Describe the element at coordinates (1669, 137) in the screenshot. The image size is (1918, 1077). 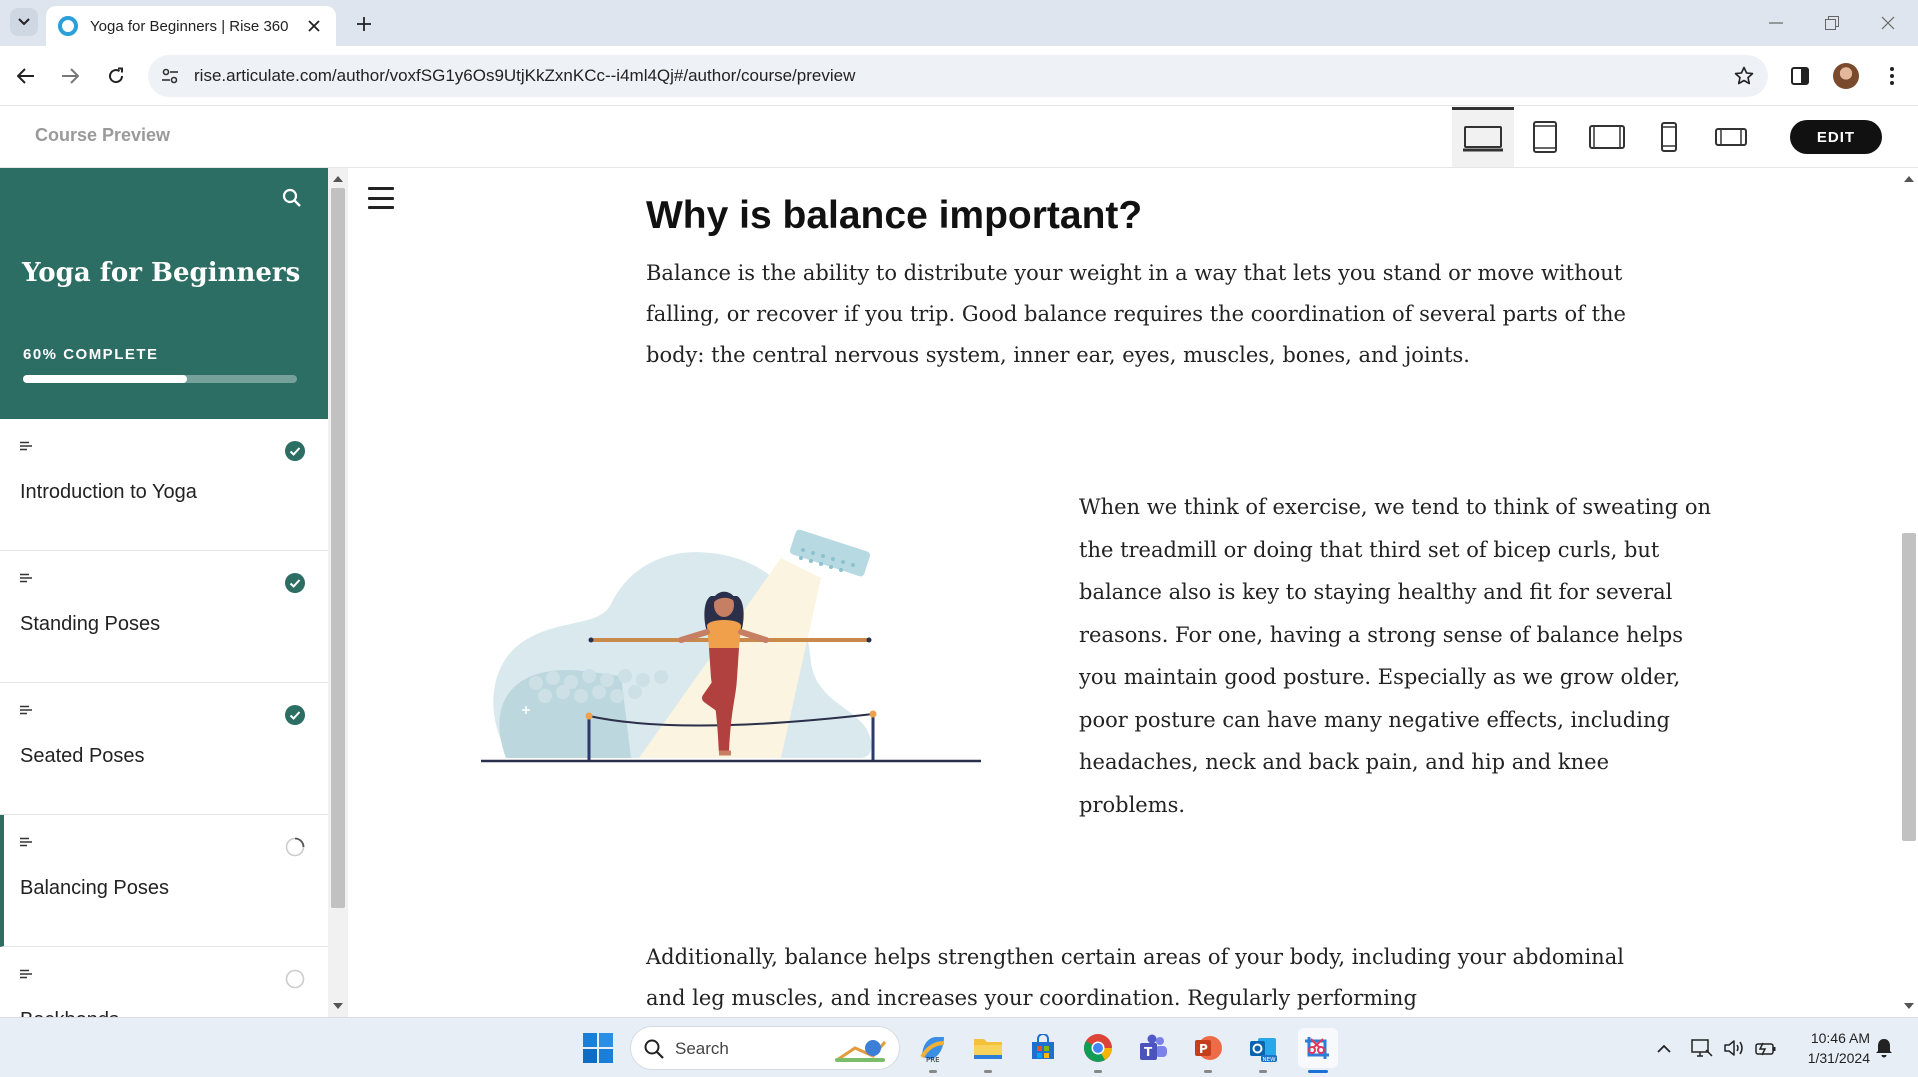
I see `device-phone-portrait-button` at that location.